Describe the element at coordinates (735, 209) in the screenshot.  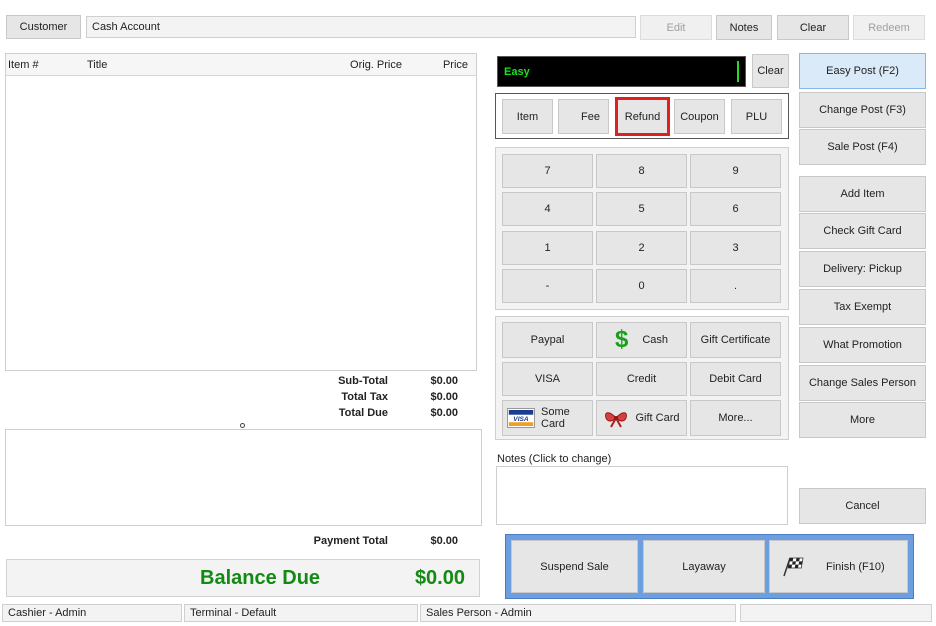
I see `key-6: 6` at that location.